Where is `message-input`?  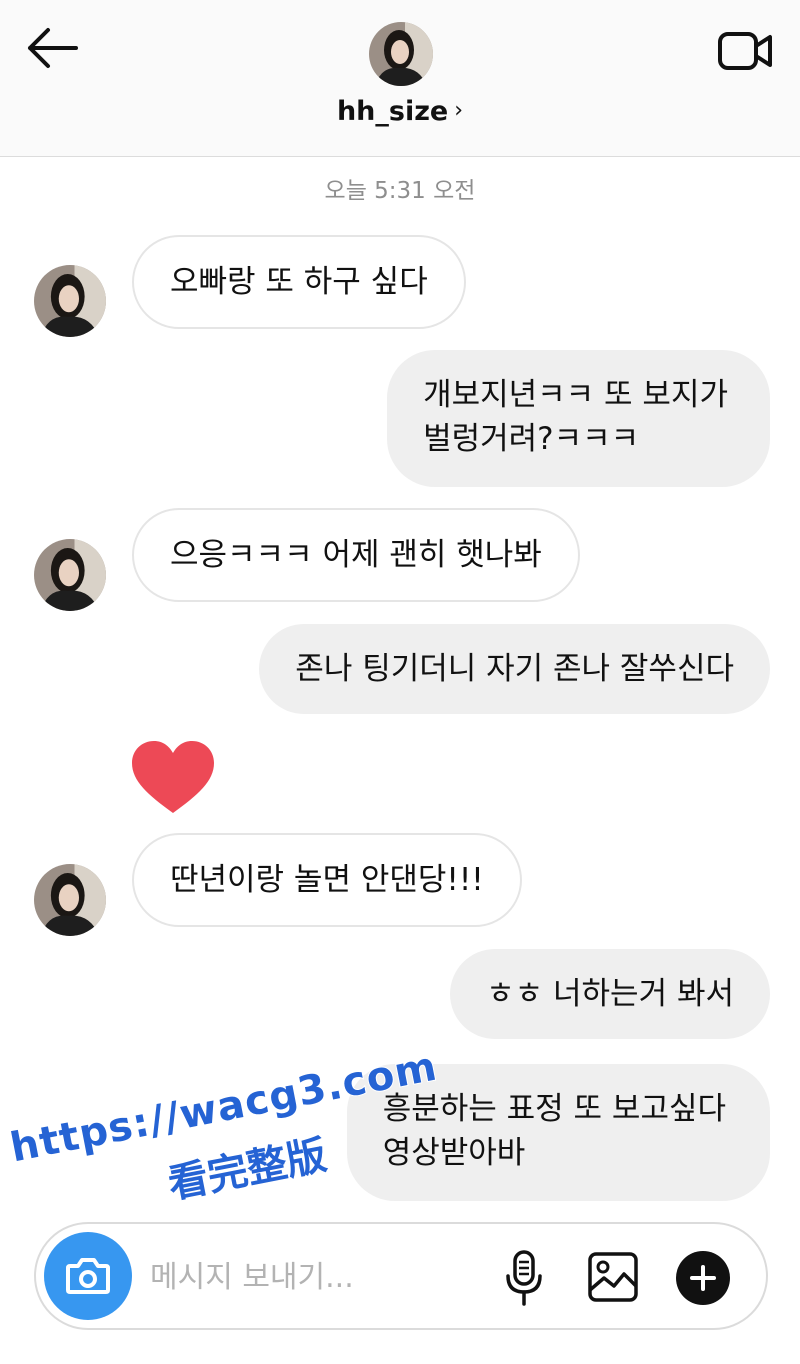
message-input is located at coordinates (315, 1277).